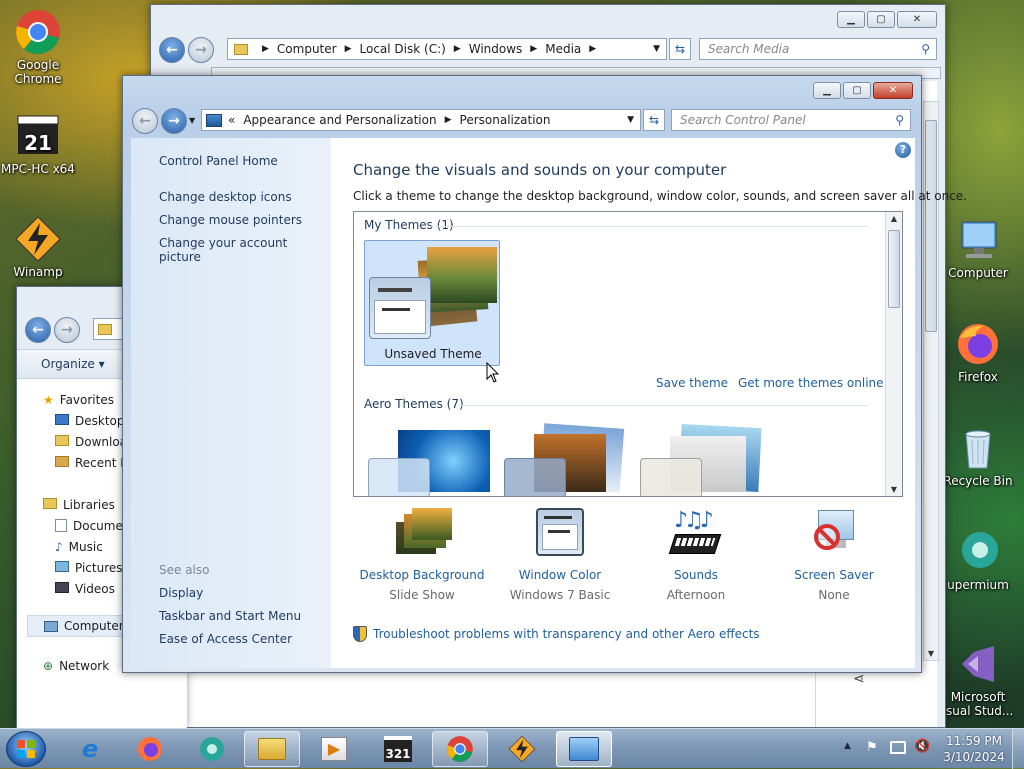 This screenshot has height=769, width=1024. What do you see at coordinates (61, 525) in the screenshot?
I see `documents-icon` at bounding box center [61, 525].